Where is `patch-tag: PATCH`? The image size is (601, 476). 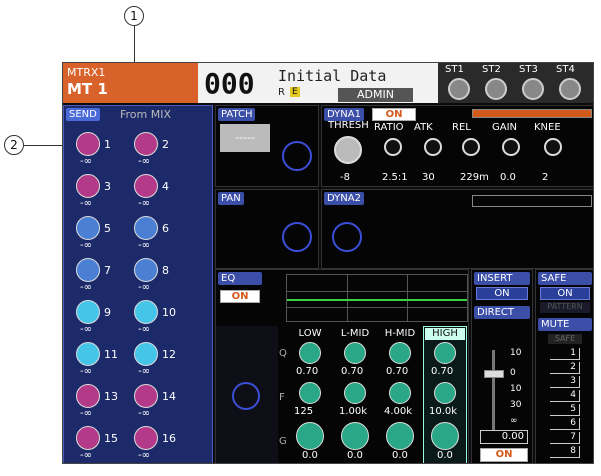 patch-tag: PATCH is located at coordinates (237, 114).